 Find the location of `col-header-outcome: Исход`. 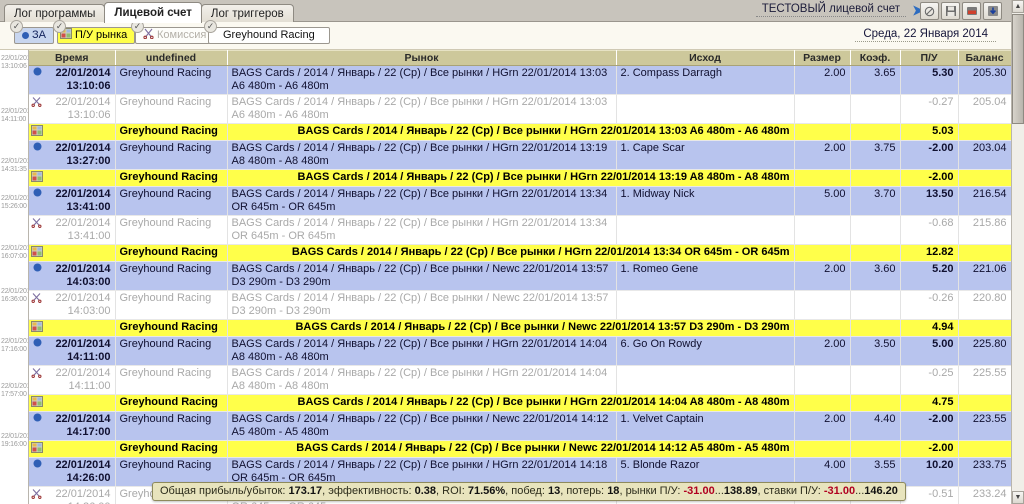

col-header-outcome: Исход is located at coordinates (705, 58).